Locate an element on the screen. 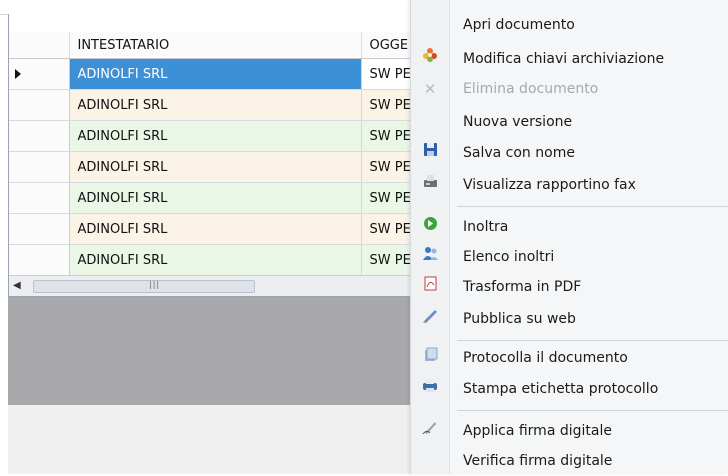 The image size is (728, 476). menu-item-applica-firma: Applica firma digitale is located at coordinates (569, 431).